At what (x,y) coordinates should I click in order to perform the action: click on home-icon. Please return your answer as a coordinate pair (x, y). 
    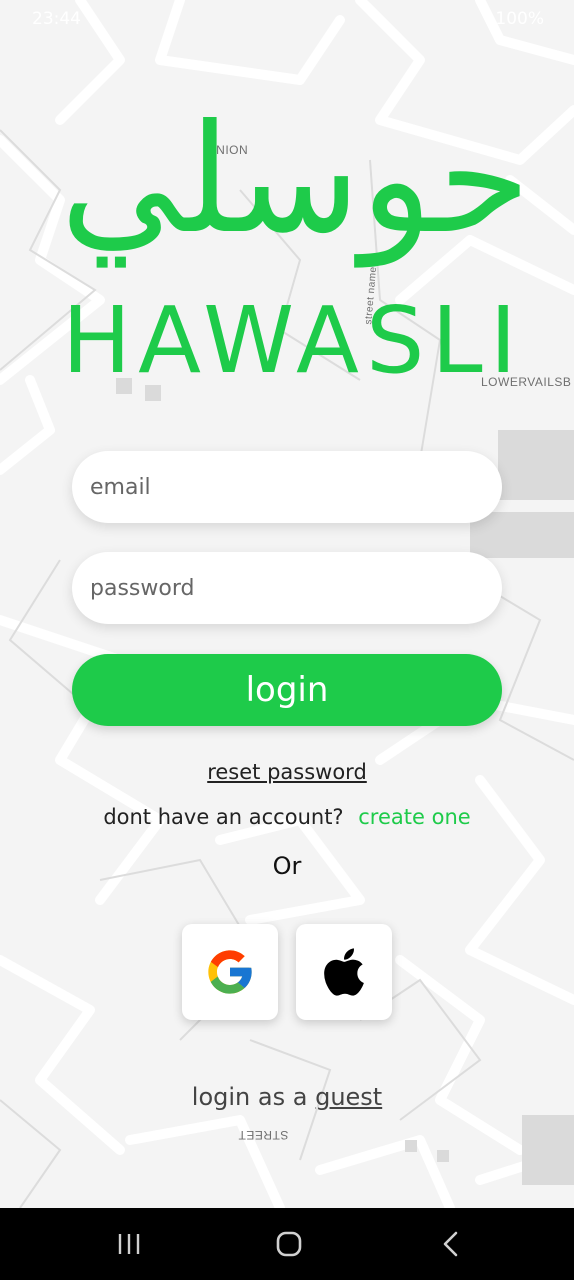
    Looking at the image, I should click on (289, 1244).